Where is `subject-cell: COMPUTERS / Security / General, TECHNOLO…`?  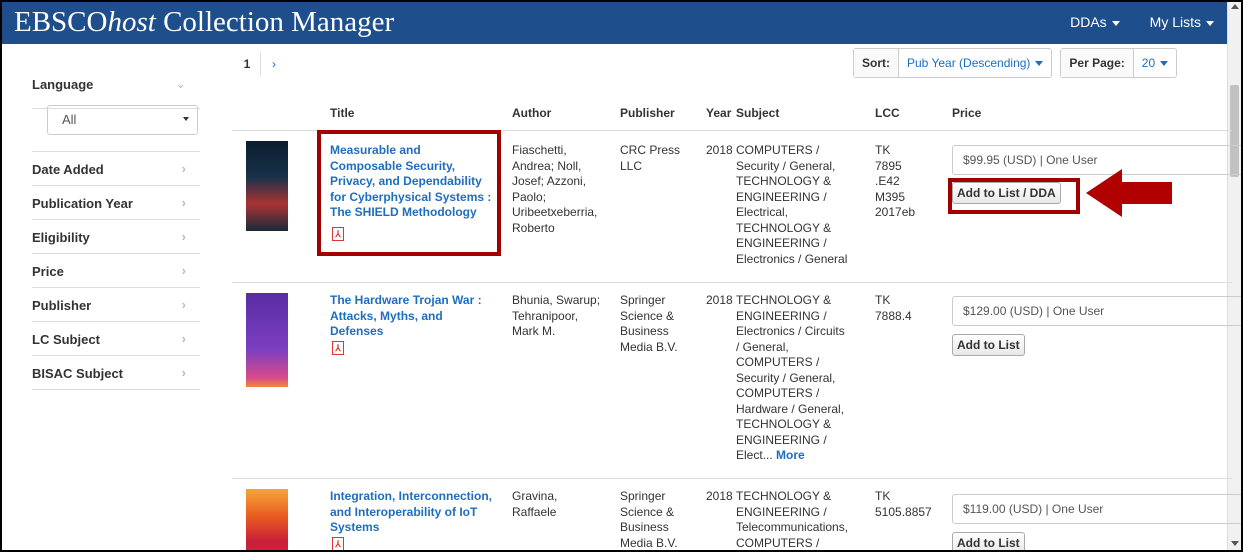 subject-cell: COMPUTERS / Security / General, TECHNOLO… is located at coordinates (791, 205).